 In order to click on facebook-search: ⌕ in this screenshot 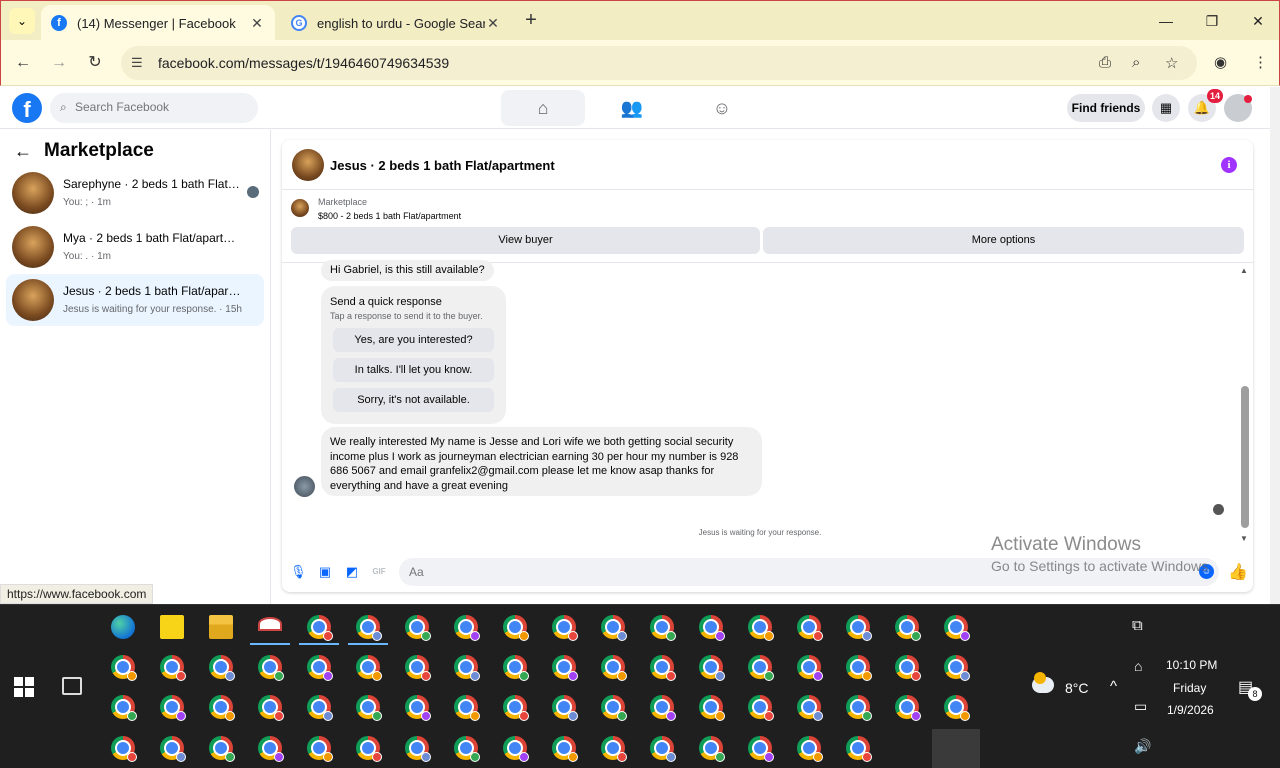, I will do `click(154, 108)`.